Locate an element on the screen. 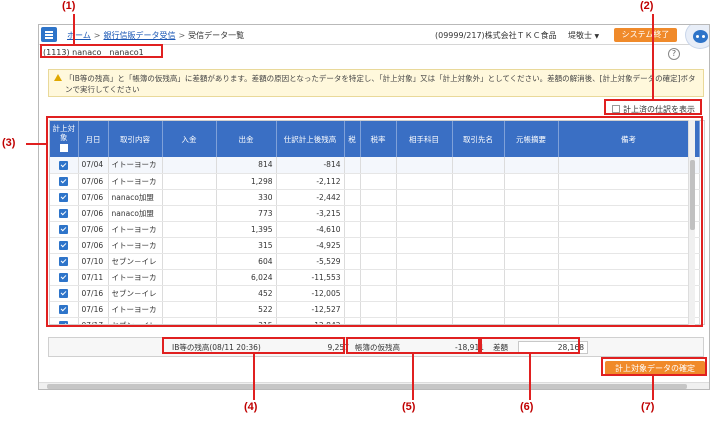  callout-6: (6) is located at coordinates (527, 407).